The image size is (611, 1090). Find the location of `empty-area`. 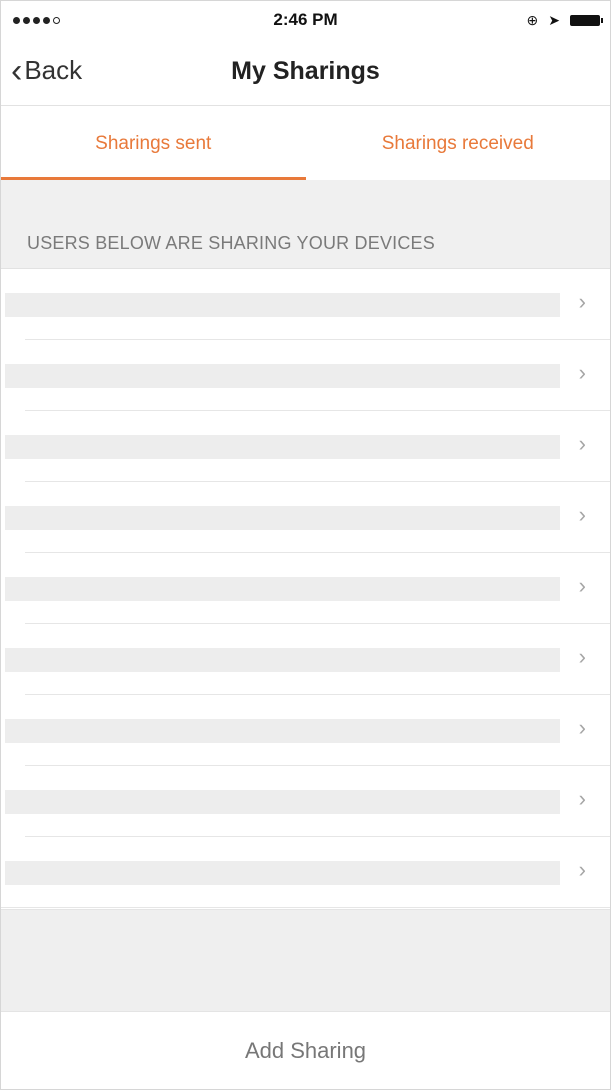

empty-area is located at coordinates (305, 960).